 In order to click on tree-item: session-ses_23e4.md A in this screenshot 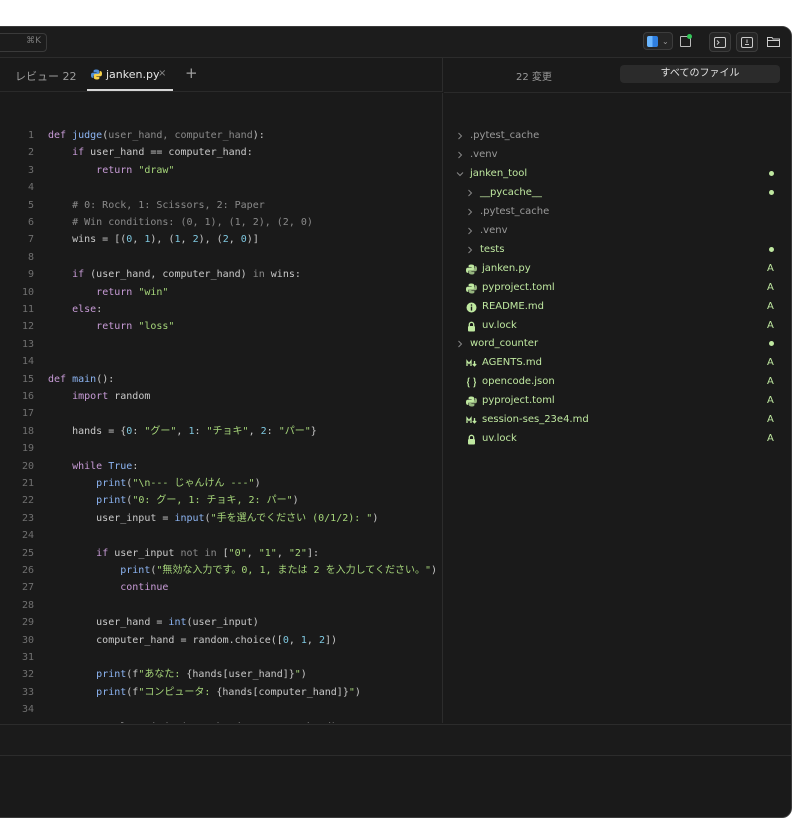, I will do `click(614, 419)`.